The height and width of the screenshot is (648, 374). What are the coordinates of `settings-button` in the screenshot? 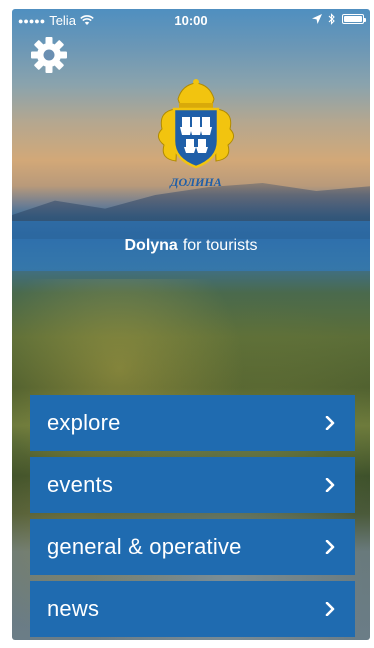 It's located at (49, 55).